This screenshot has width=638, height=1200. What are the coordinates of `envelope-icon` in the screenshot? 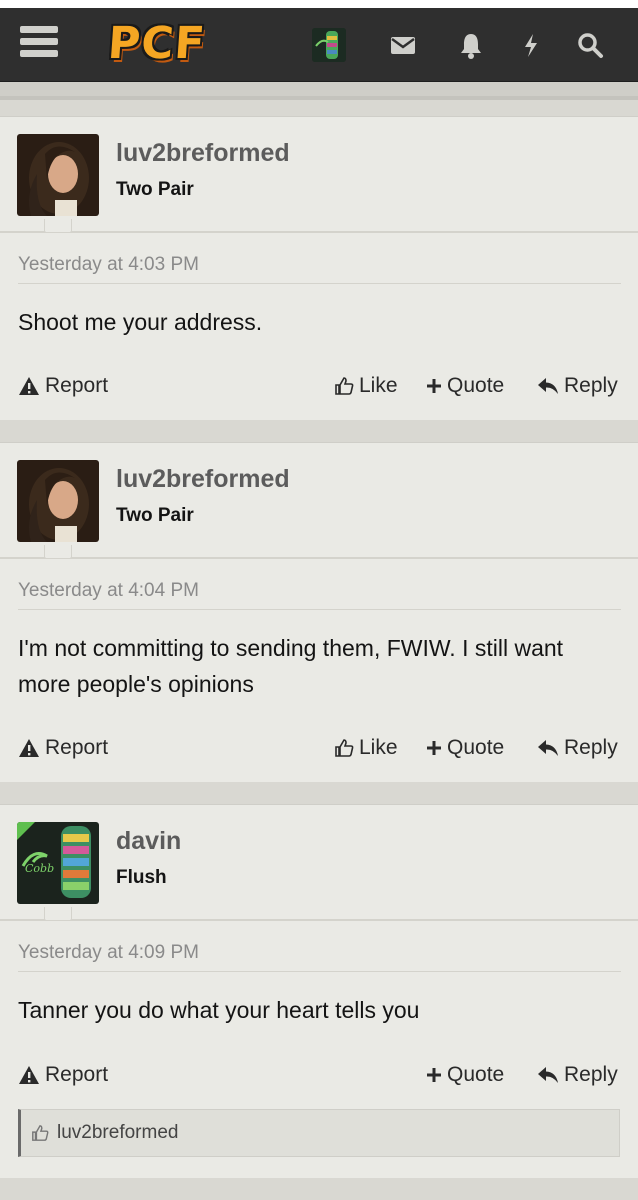 It's located at (403, 45).